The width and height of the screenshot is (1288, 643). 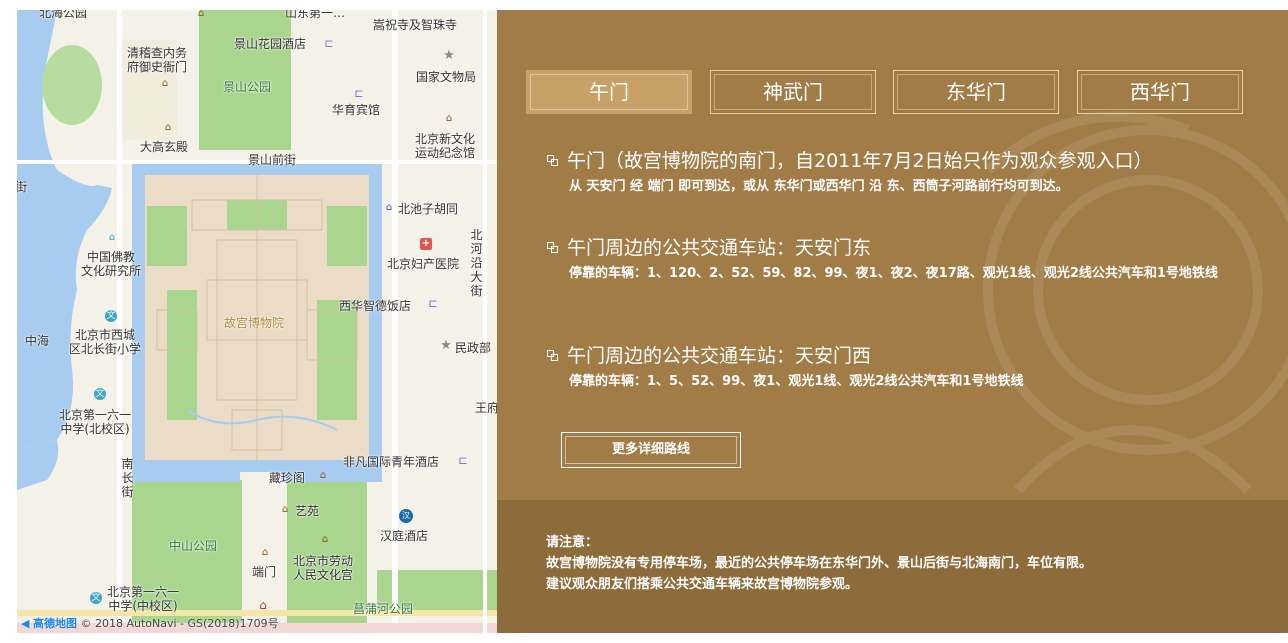 I want to click on section-title: 午门（故宫博物院的南门，自2011年7月2日始只作为观众参观入口）, so click(x=888, y=161).